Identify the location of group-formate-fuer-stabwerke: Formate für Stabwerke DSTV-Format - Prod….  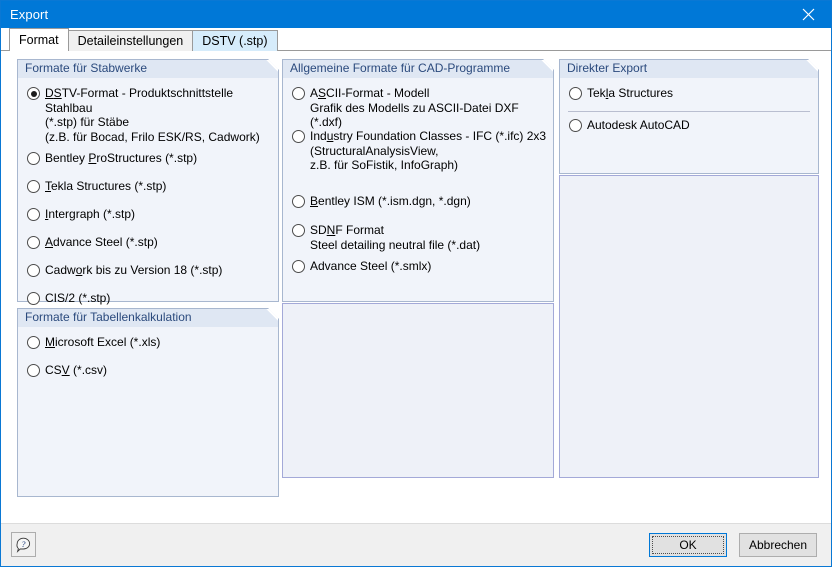
(148, 182).